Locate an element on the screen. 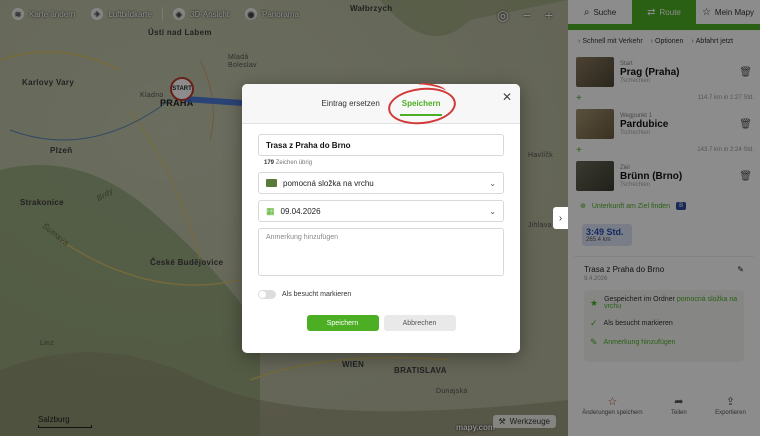 The width and height of the screenshot is (760, 436). chevron-right-icon: › is located at coordinates (560, 218).